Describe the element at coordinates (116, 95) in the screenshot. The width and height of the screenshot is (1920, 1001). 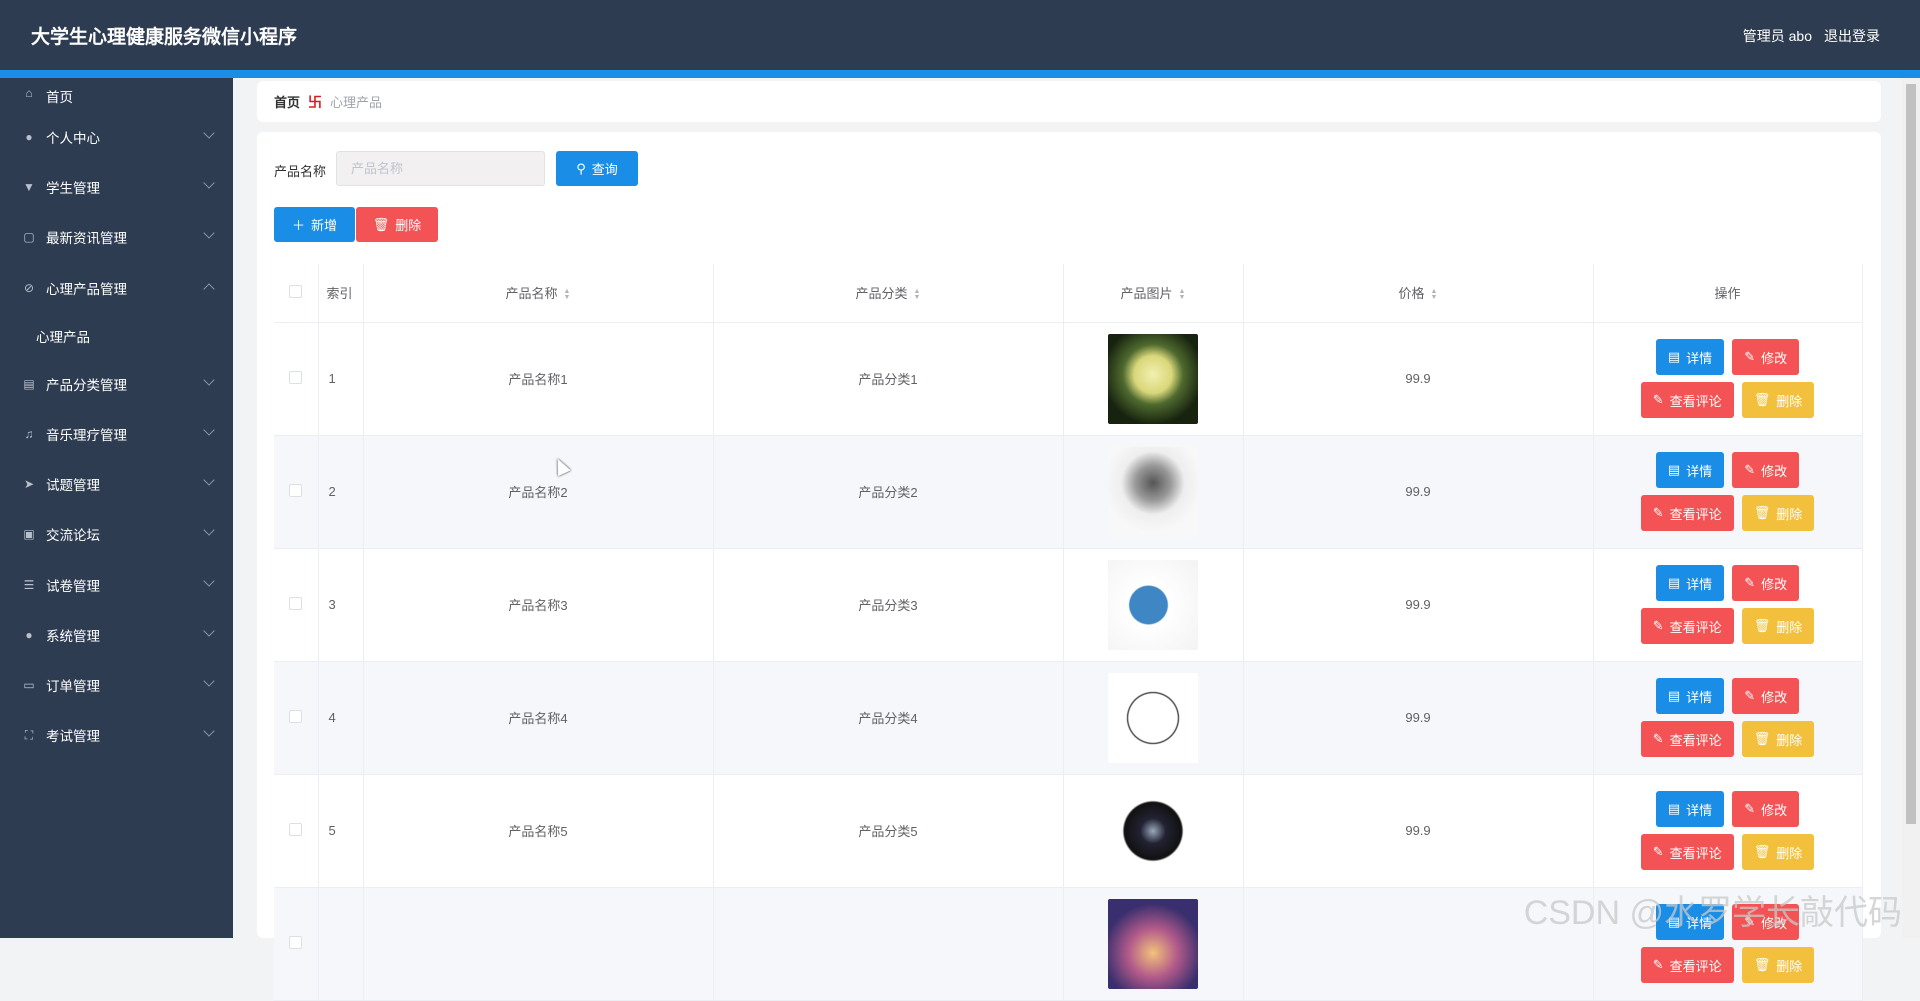
I see `sidebar-item: ⌂ 首页` at that location.